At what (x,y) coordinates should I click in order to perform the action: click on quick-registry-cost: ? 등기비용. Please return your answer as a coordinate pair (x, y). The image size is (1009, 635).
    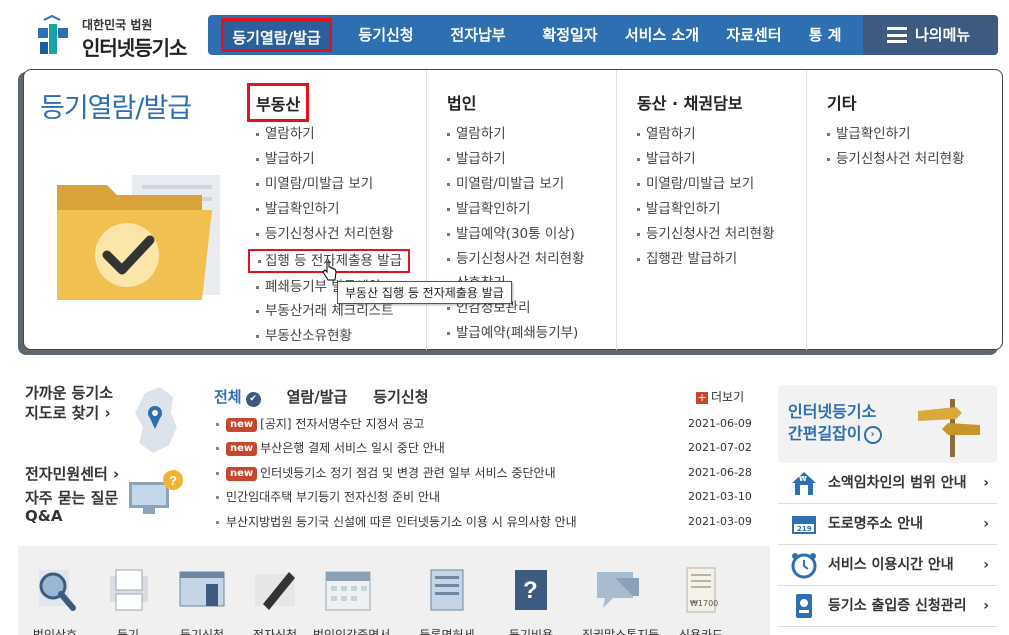
    Looking at the image, I should click on (531, 599).